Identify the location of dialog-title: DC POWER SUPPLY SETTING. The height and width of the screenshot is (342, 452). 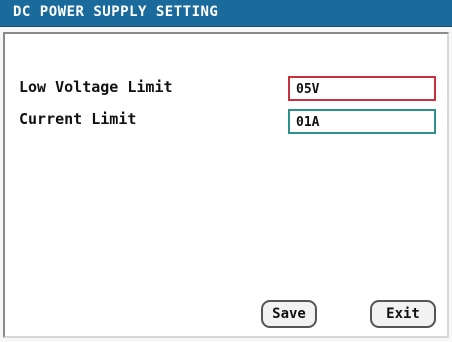
(116, 12).